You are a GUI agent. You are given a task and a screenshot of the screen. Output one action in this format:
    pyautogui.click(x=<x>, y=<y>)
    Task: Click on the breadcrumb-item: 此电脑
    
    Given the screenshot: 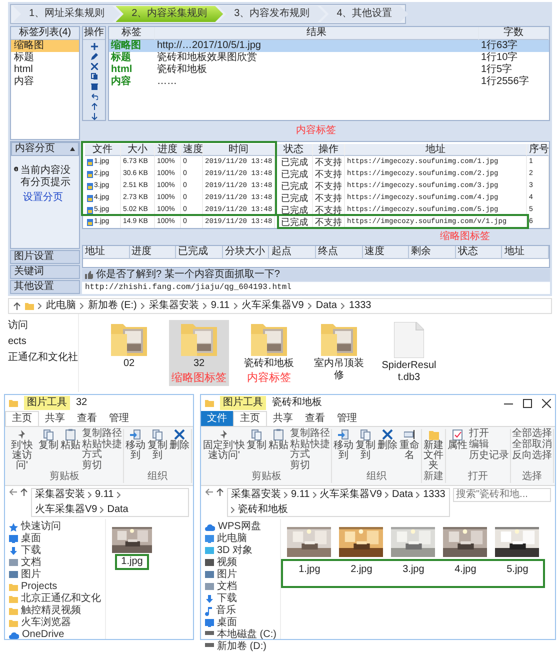 What is the action you would take?
    pyautogui.click(x=61, y=306)
    